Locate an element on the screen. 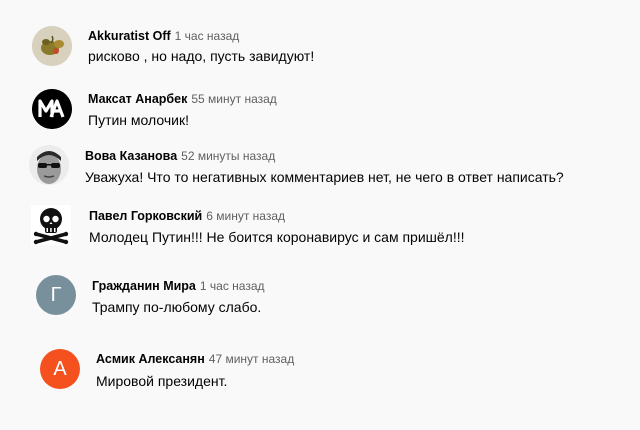  comment-author: Akkuratist Off is located at coordinates (129, 36).